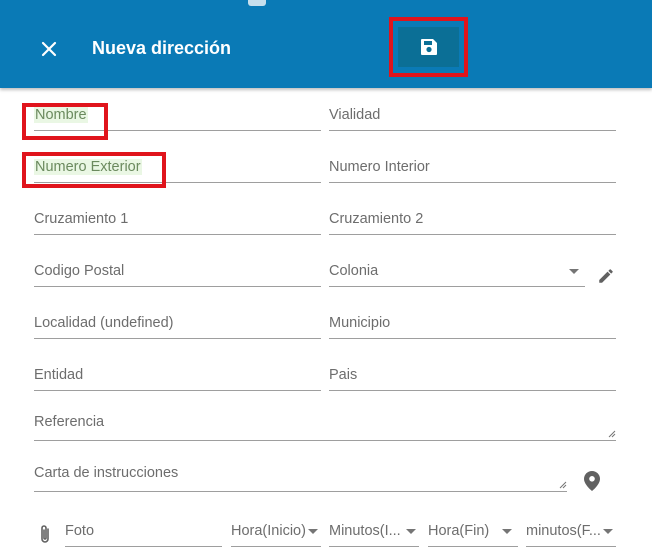 The height and width of the screenshot is (558, 652). What do you see at coordinates (325, 427) in the screenshot?
I see `referencia-textarea: Referencia` at bounding box center [325, 427].